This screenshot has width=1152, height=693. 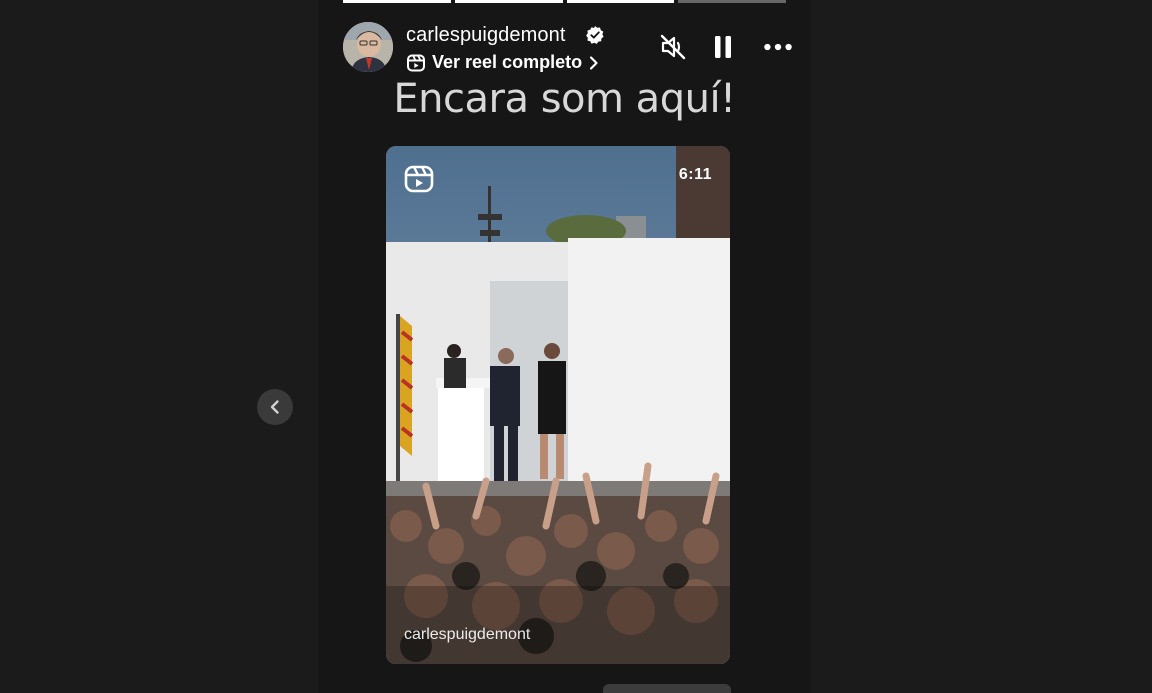 I want to click on previous-story-button, so click(x=275, y=407).